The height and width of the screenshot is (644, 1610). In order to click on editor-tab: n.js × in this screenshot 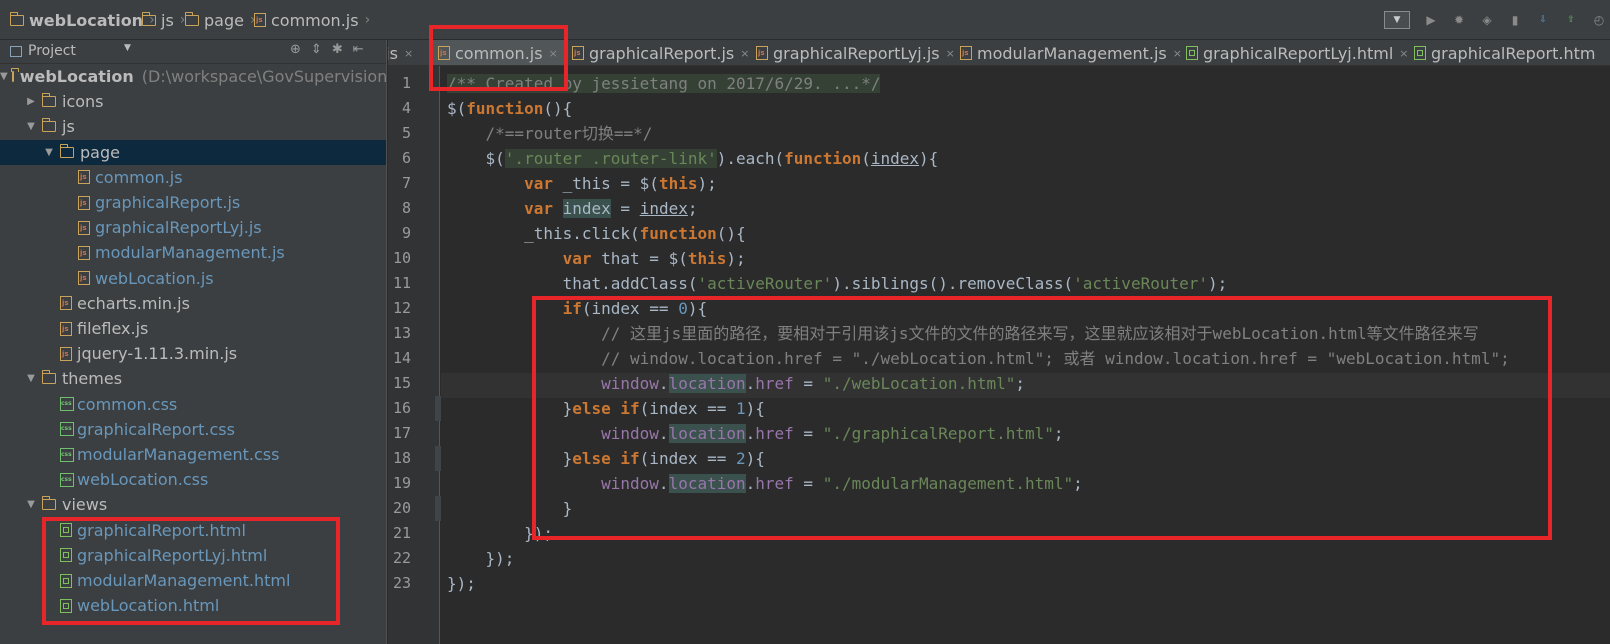, I will do `click(404, 52)`.